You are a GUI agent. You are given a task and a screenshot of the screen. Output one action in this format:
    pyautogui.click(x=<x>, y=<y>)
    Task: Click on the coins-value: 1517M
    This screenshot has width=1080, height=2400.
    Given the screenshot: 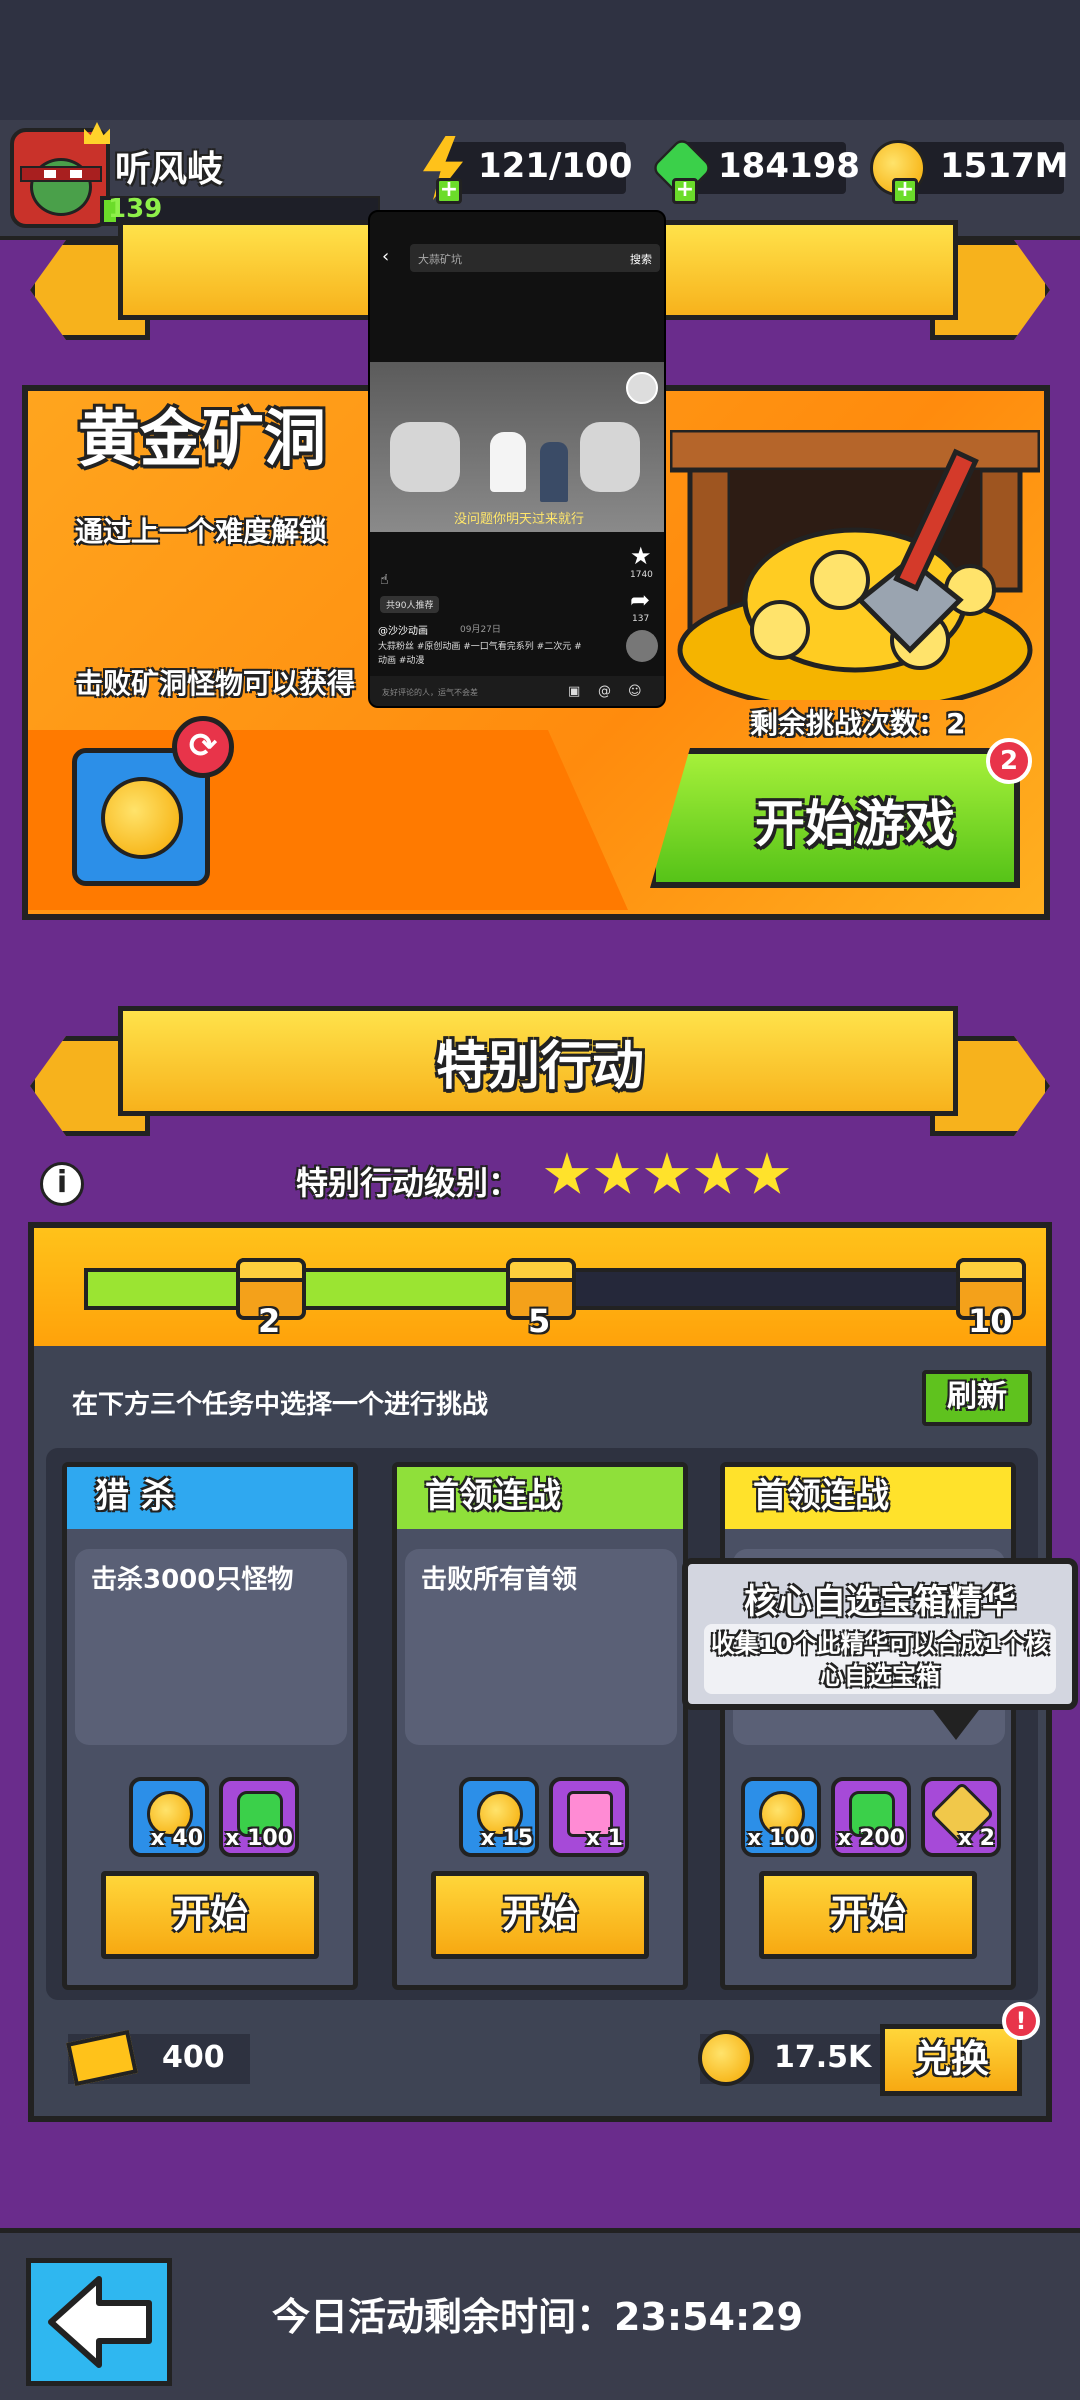 What is the action you would take?
    pyautogui.click(x=1004, y=166)
    